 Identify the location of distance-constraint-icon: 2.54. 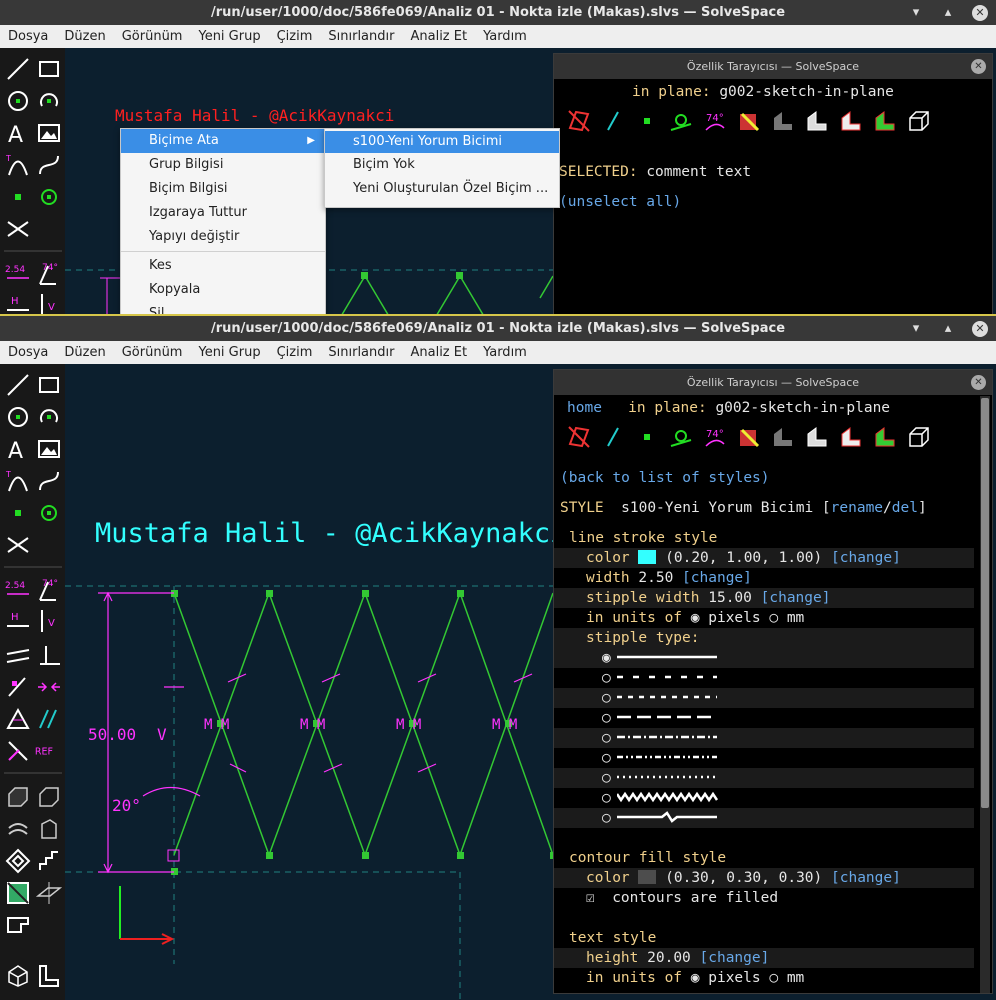
(18, 589).